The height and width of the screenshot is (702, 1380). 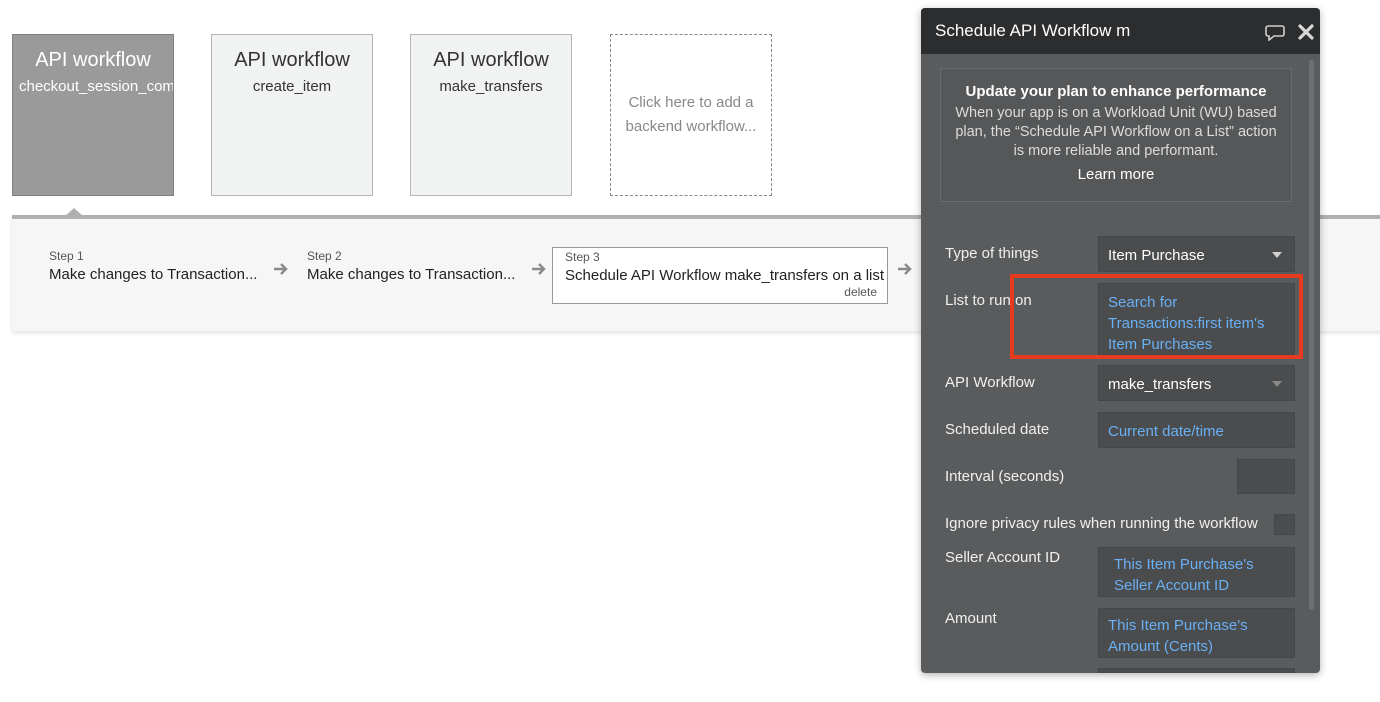 I want to click on workflow-card-name: make_transfers, so click(x=491, y=86).